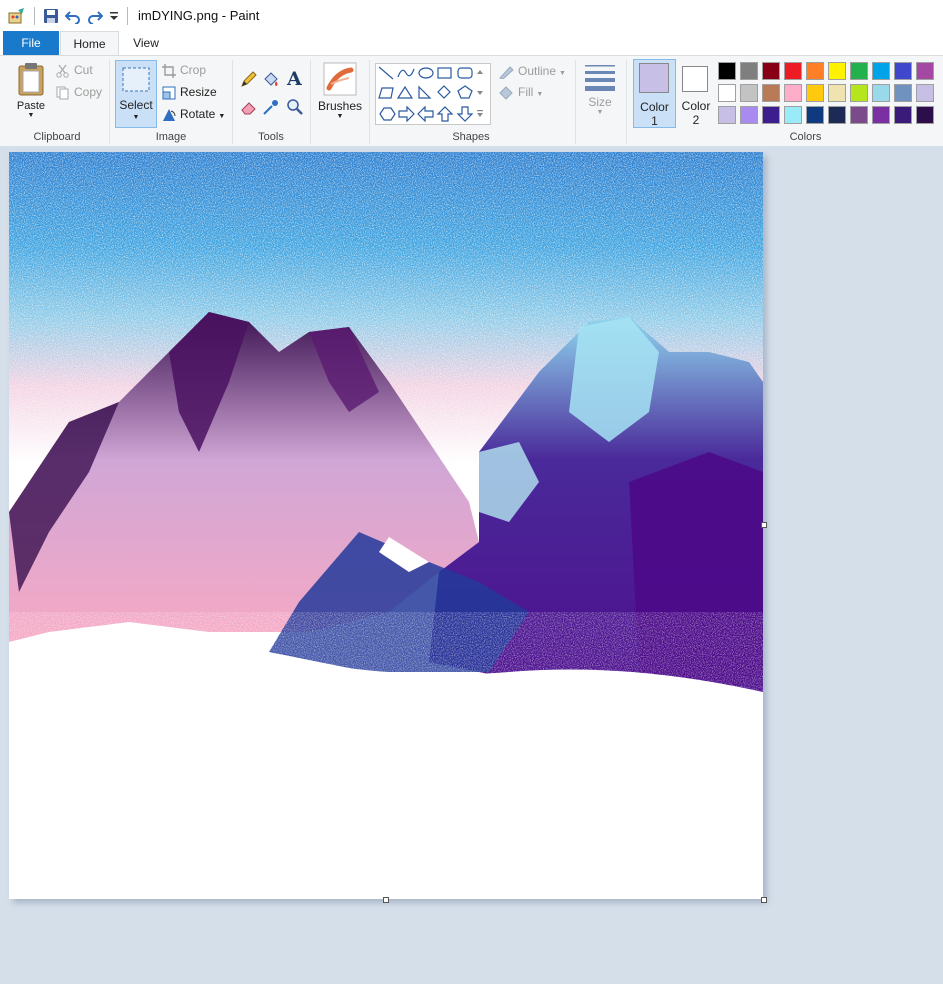  What do you see at coordinates (520, 92) in the screenshot?
I see `fill-button: Fill ▼` at bounding box center [520, 92].